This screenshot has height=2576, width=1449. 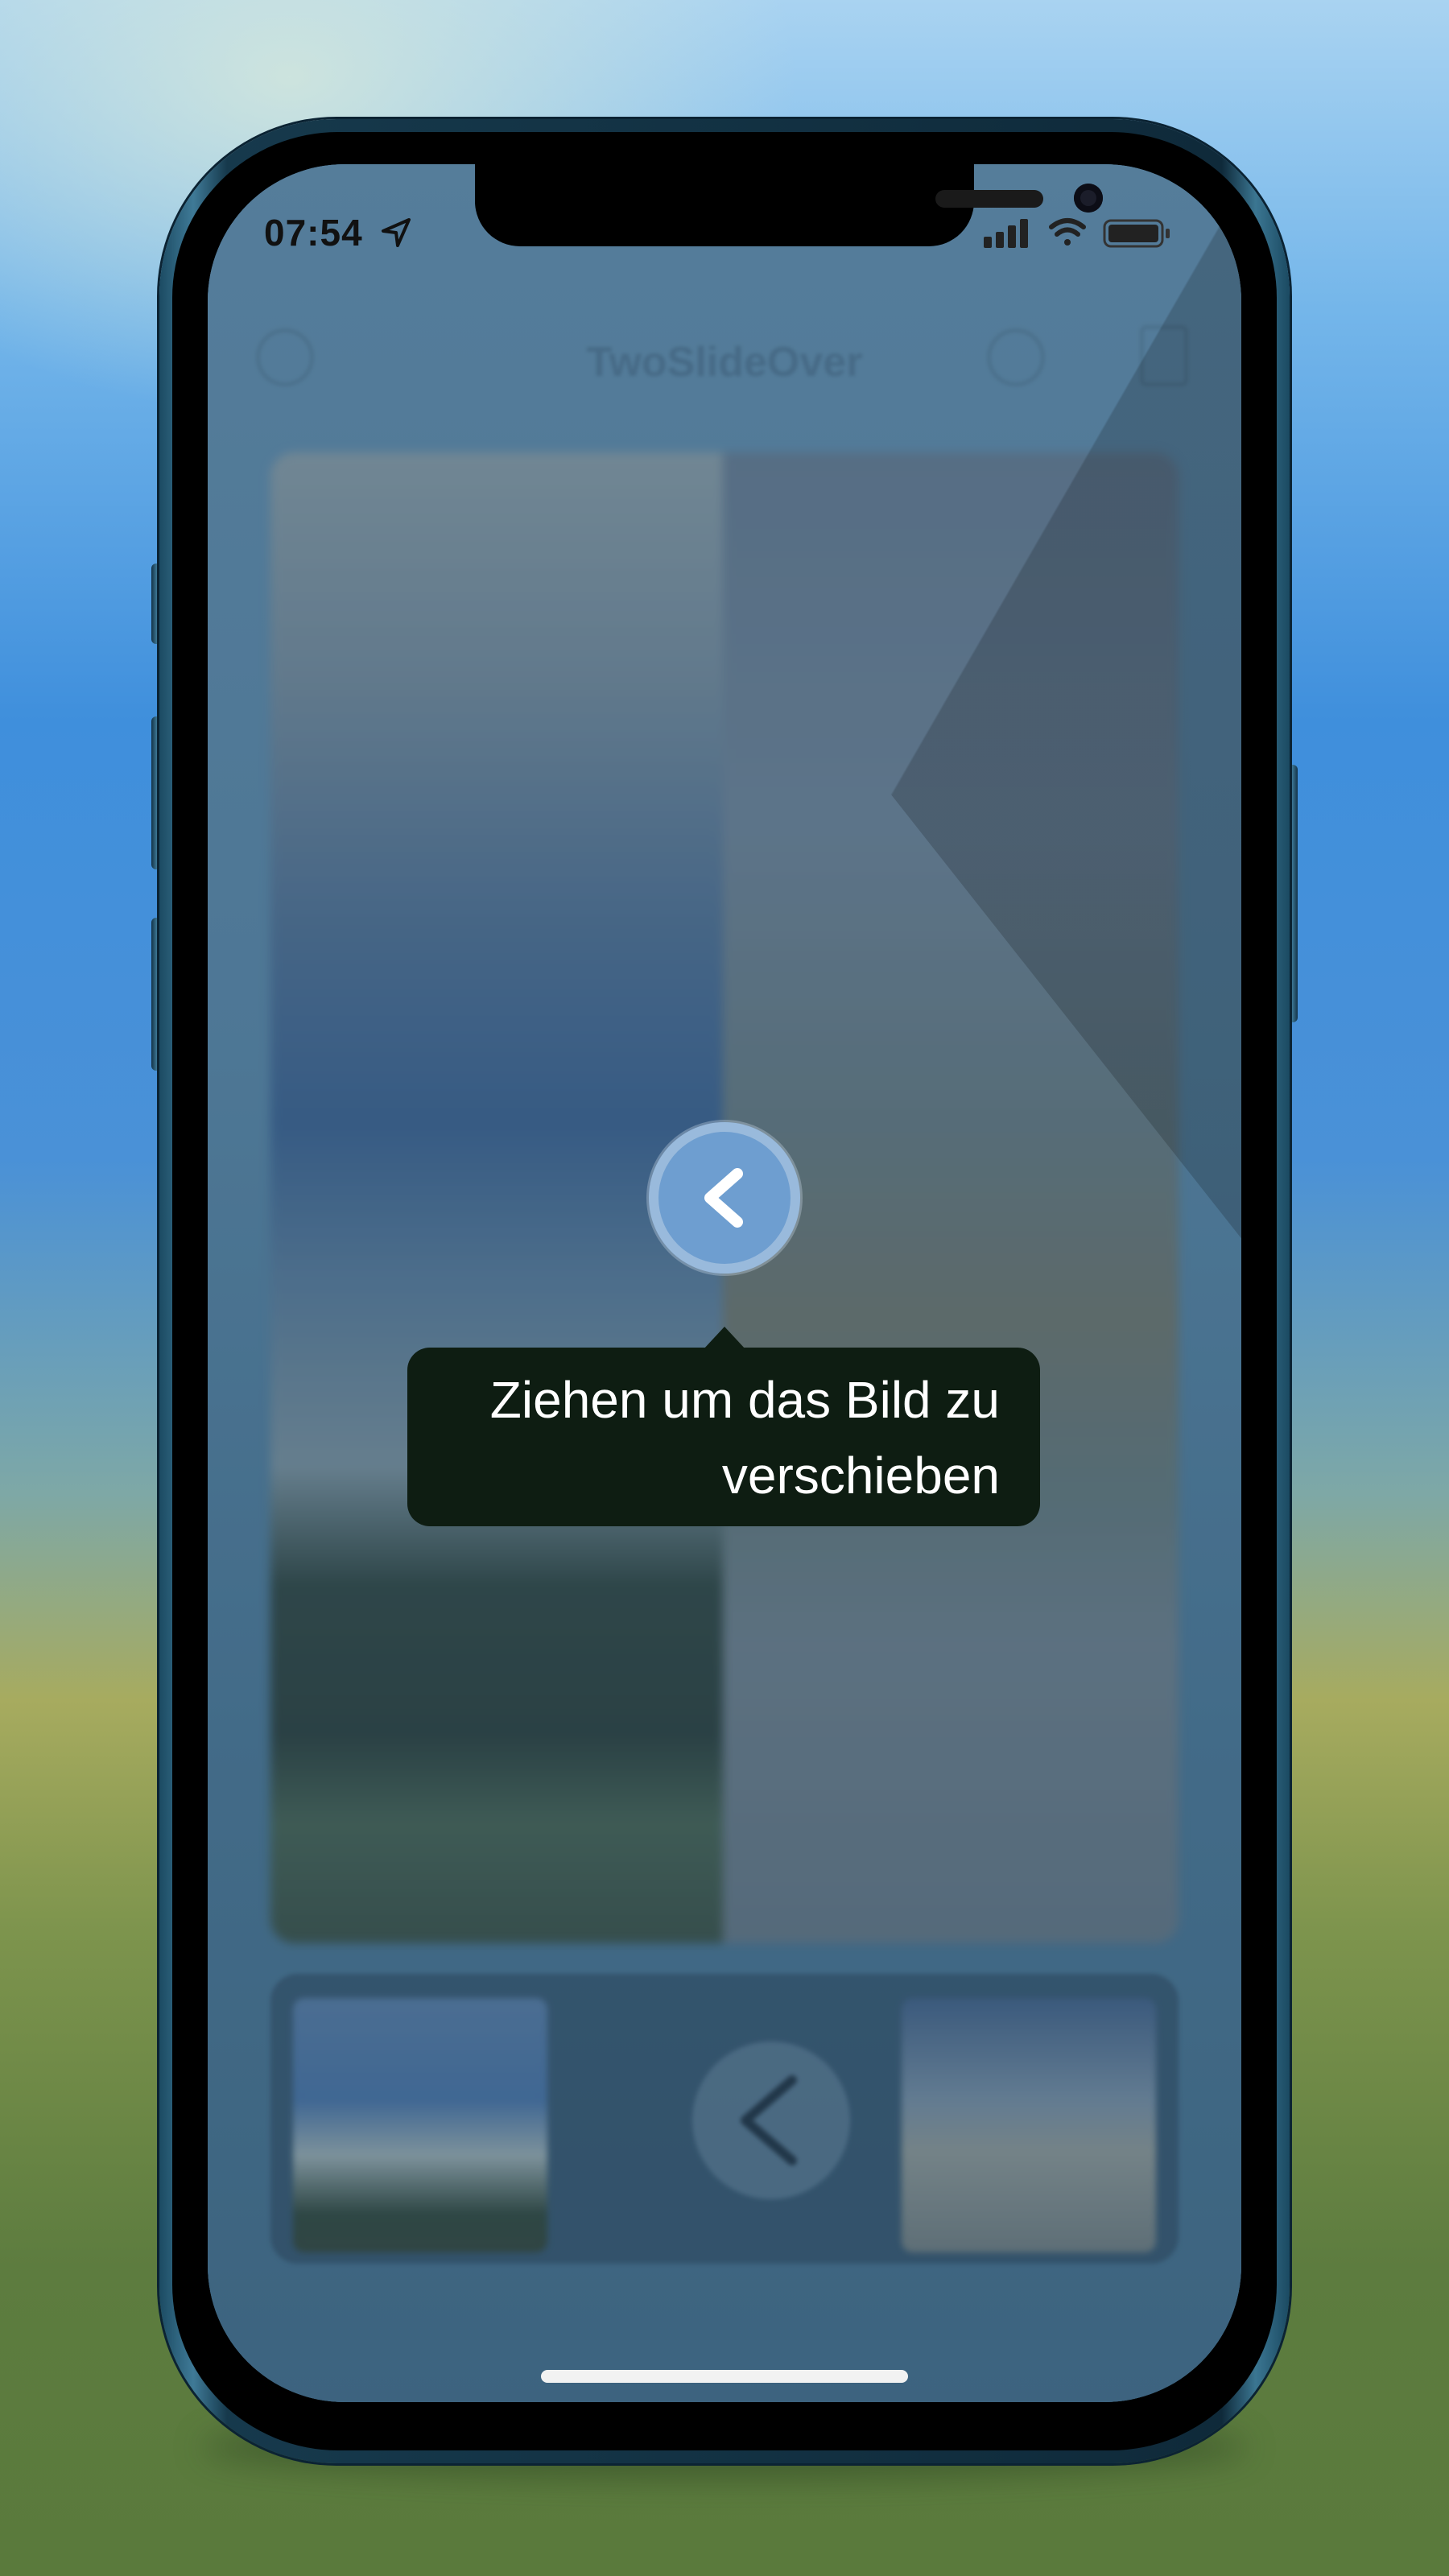 I want to click on chevron-left-icon, so click(x=723, y=1198).